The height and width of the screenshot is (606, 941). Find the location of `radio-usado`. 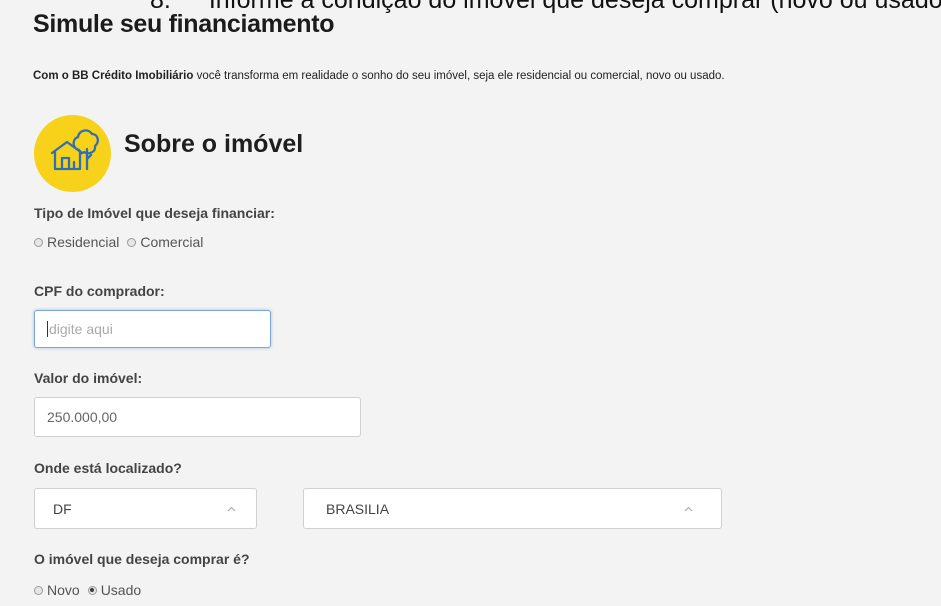

radio-usado is located at coordinates (92, 590).